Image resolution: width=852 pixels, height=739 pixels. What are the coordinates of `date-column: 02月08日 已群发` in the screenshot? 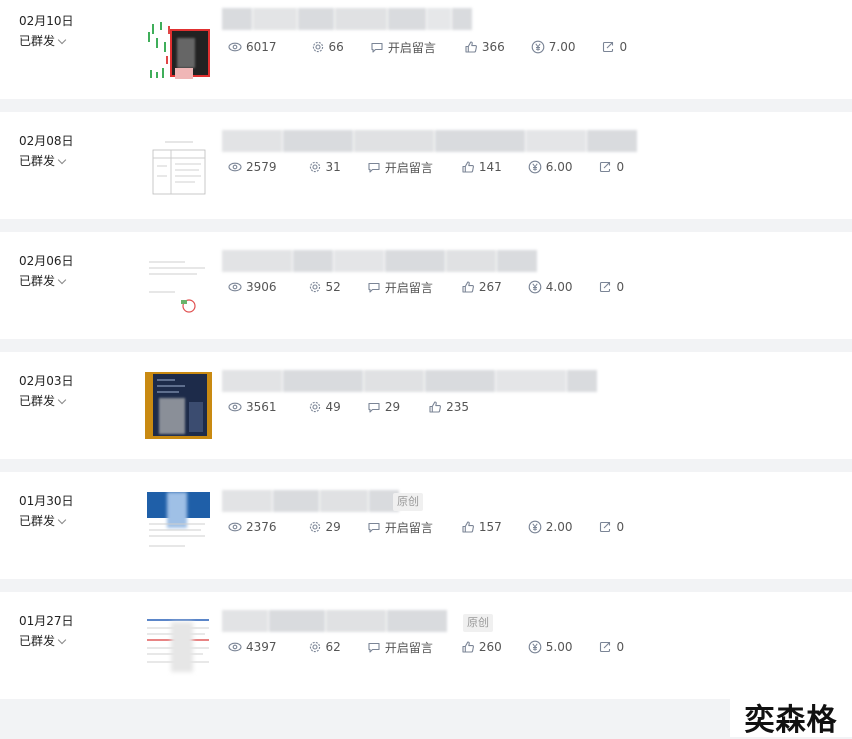 It's located at (46, 151).